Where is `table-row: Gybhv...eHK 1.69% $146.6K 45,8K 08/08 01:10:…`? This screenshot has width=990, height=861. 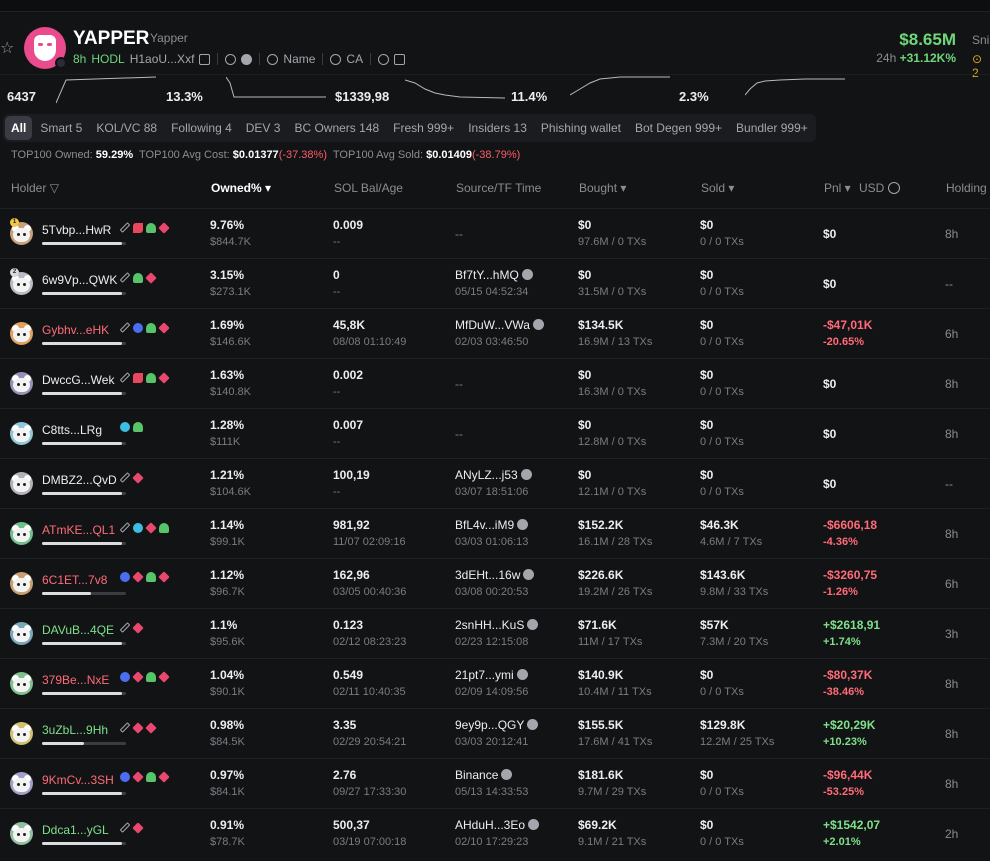 table-row: Gybhv...eHK 1.69% $146.6K 45,8K 08/08 01:10:… is located at coordinates (495, 333).